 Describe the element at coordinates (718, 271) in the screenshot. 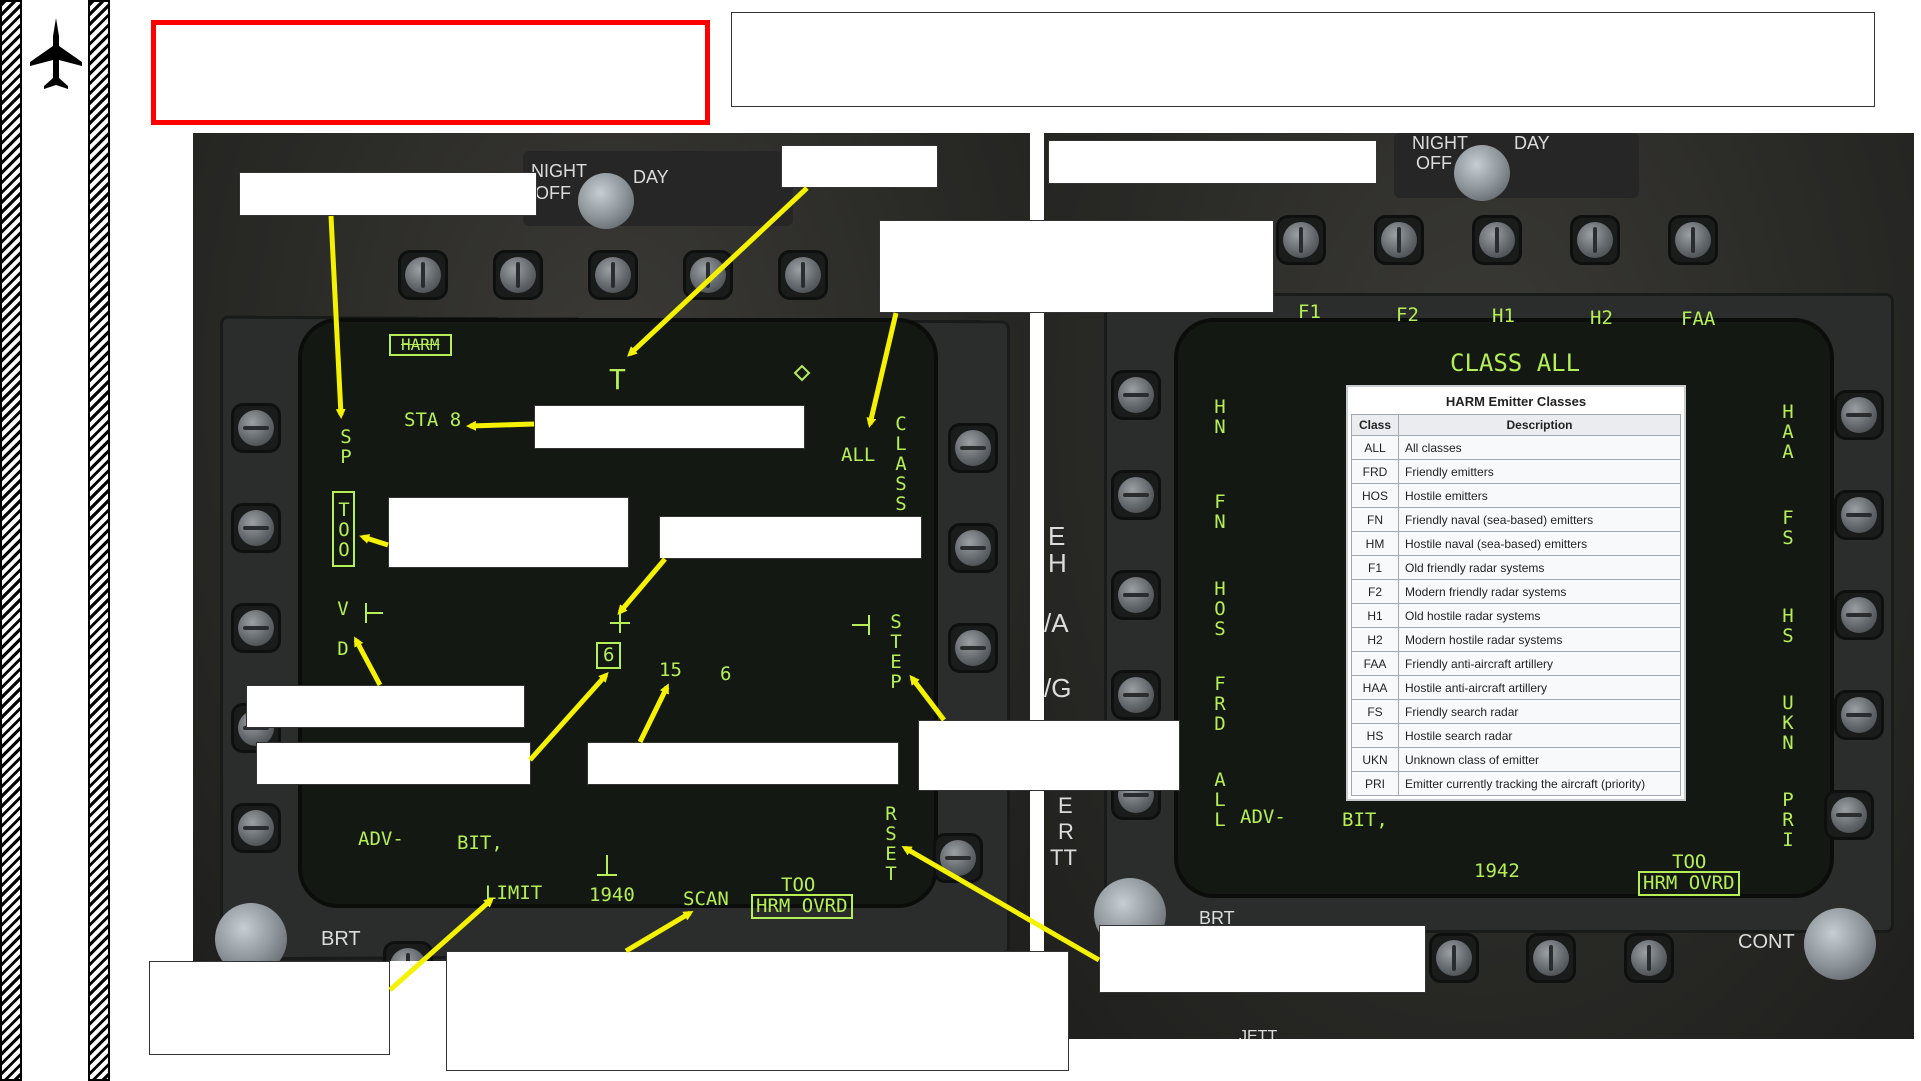

I see `arrow-top-tick` at that location.